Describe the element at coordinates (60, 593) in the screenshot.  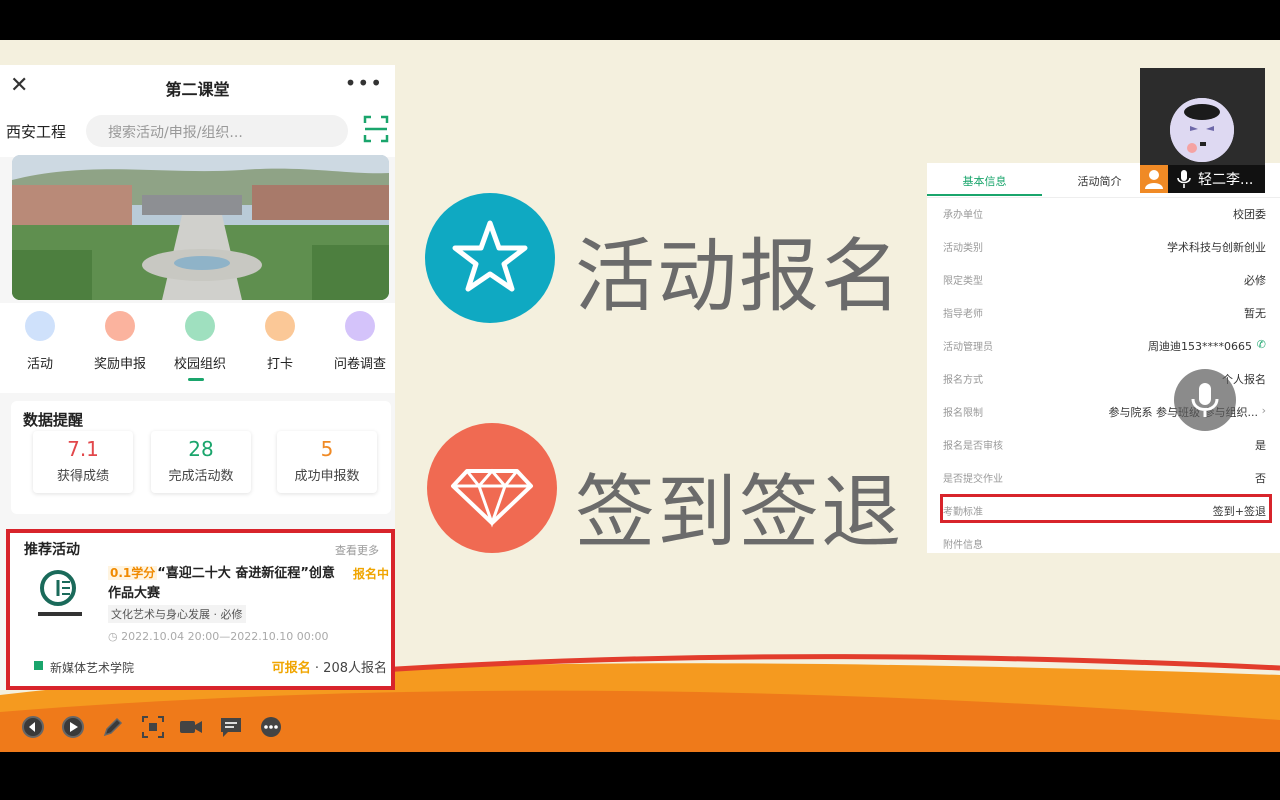
I see `college-logo-icon` at that location.